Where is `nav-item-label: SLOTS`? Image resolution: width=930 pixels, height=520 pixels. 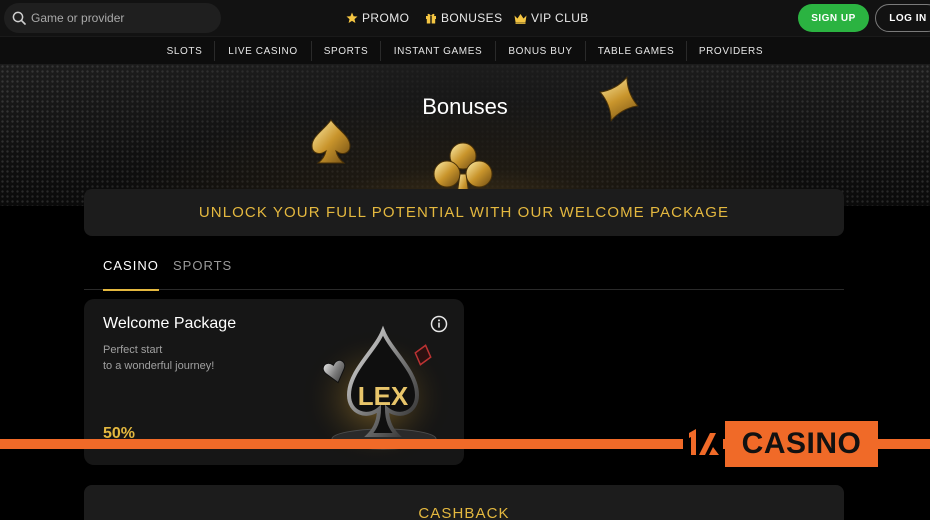
nav-item-label: SLOTS is located at coordinates (184, 51).